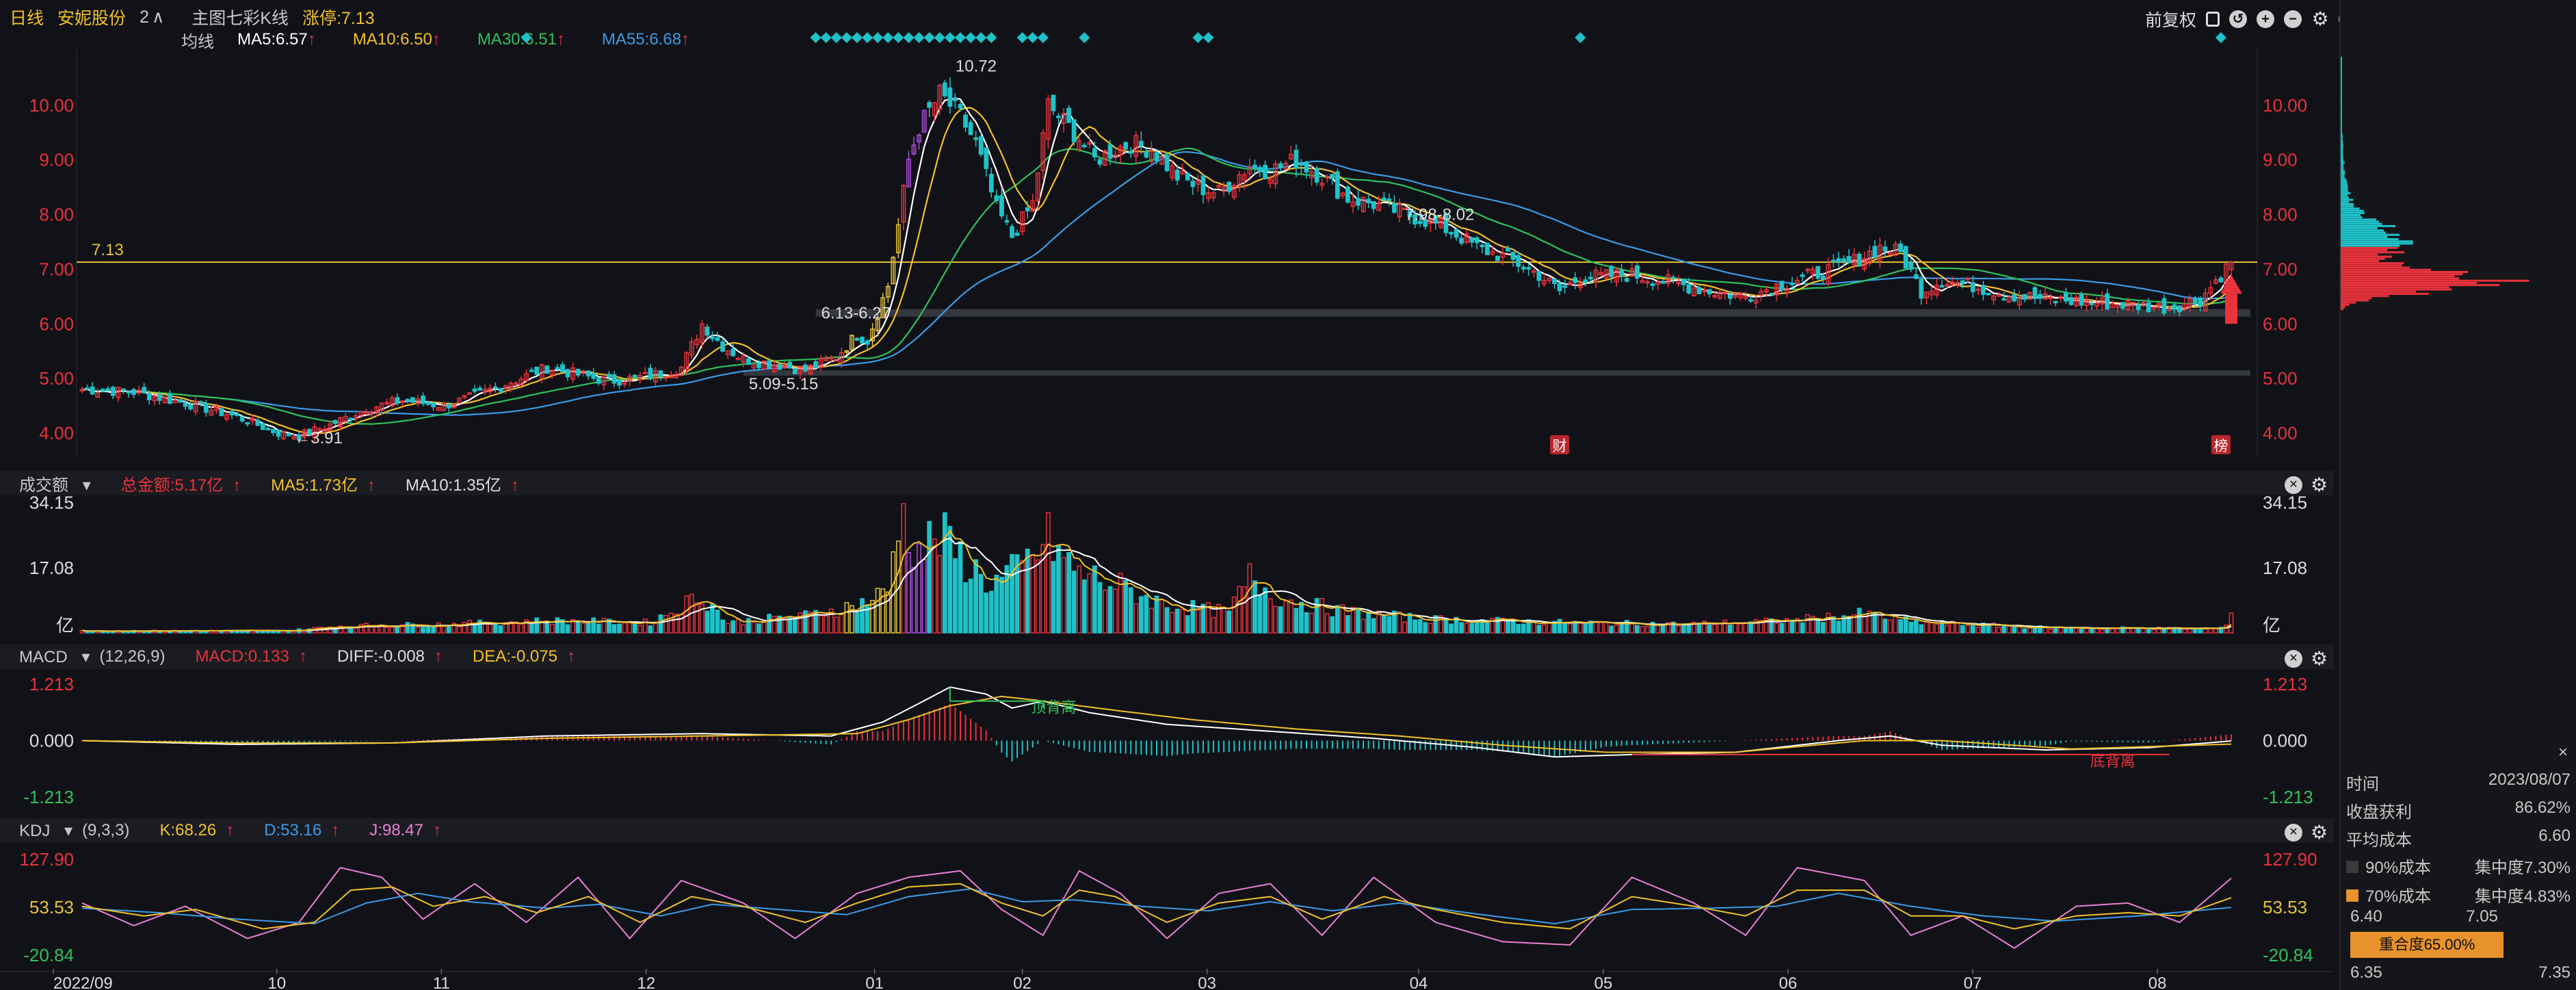 This screenshot has width=2576, height=990. What do you see at coordinates (2280, 160) in the screenshot?
I see `price-tick-right: 9.00` at bounding box center [2280, 160].